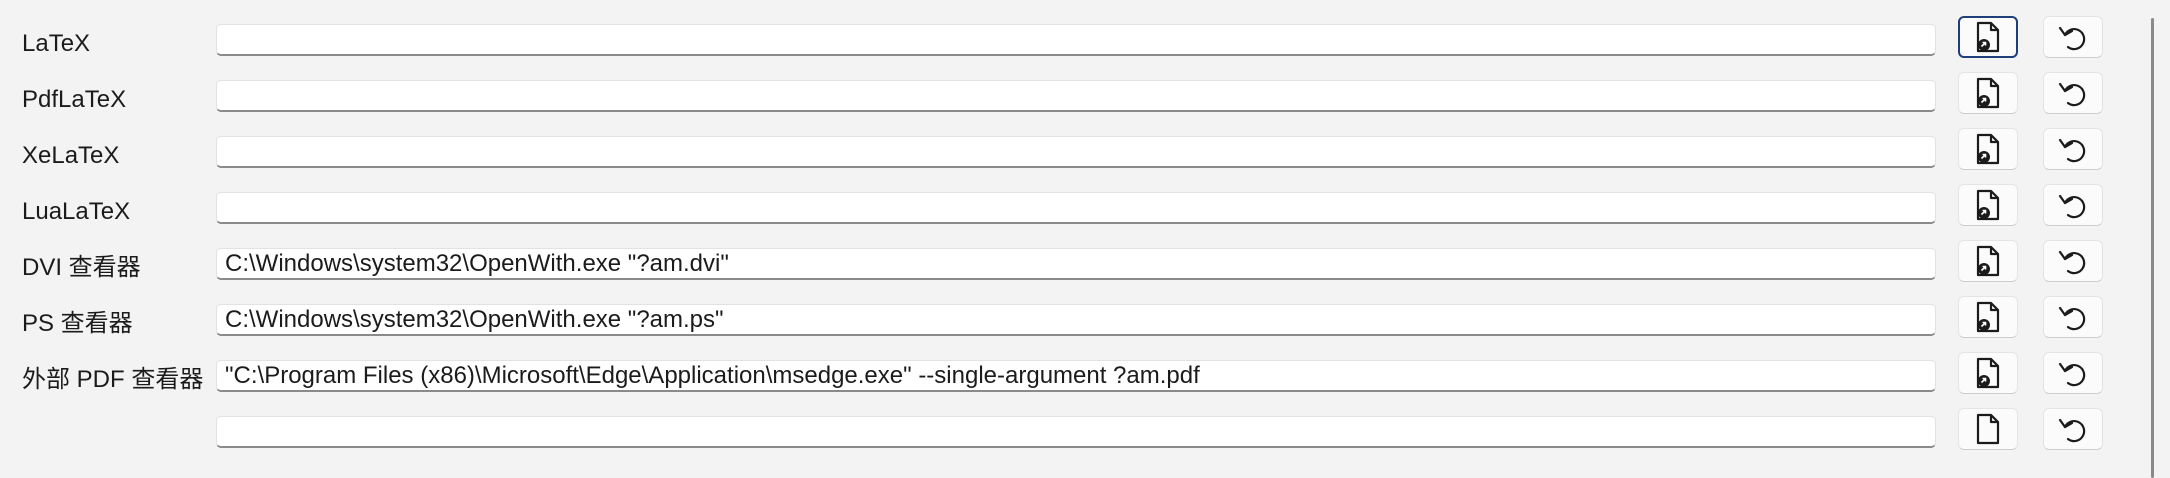 The height and width of the screenshot is (478, 2170). What do you see at coordinates (113, 379) in the screenshot?
I see `setting-label: 外部 PDF 查看器` at bounding box center [113, 379].